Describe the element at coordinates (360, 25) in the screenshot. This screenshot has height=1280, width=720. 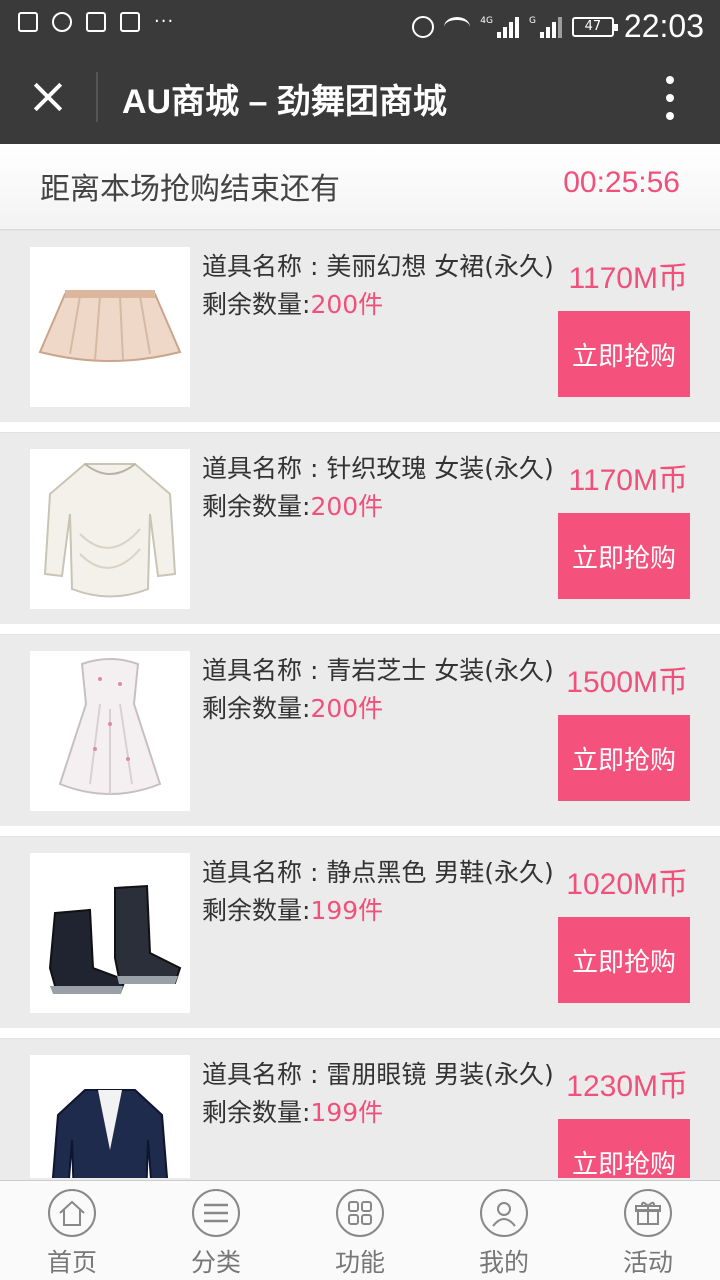
I see `status-bar: ··· 4G G 47 22:03` at that location.